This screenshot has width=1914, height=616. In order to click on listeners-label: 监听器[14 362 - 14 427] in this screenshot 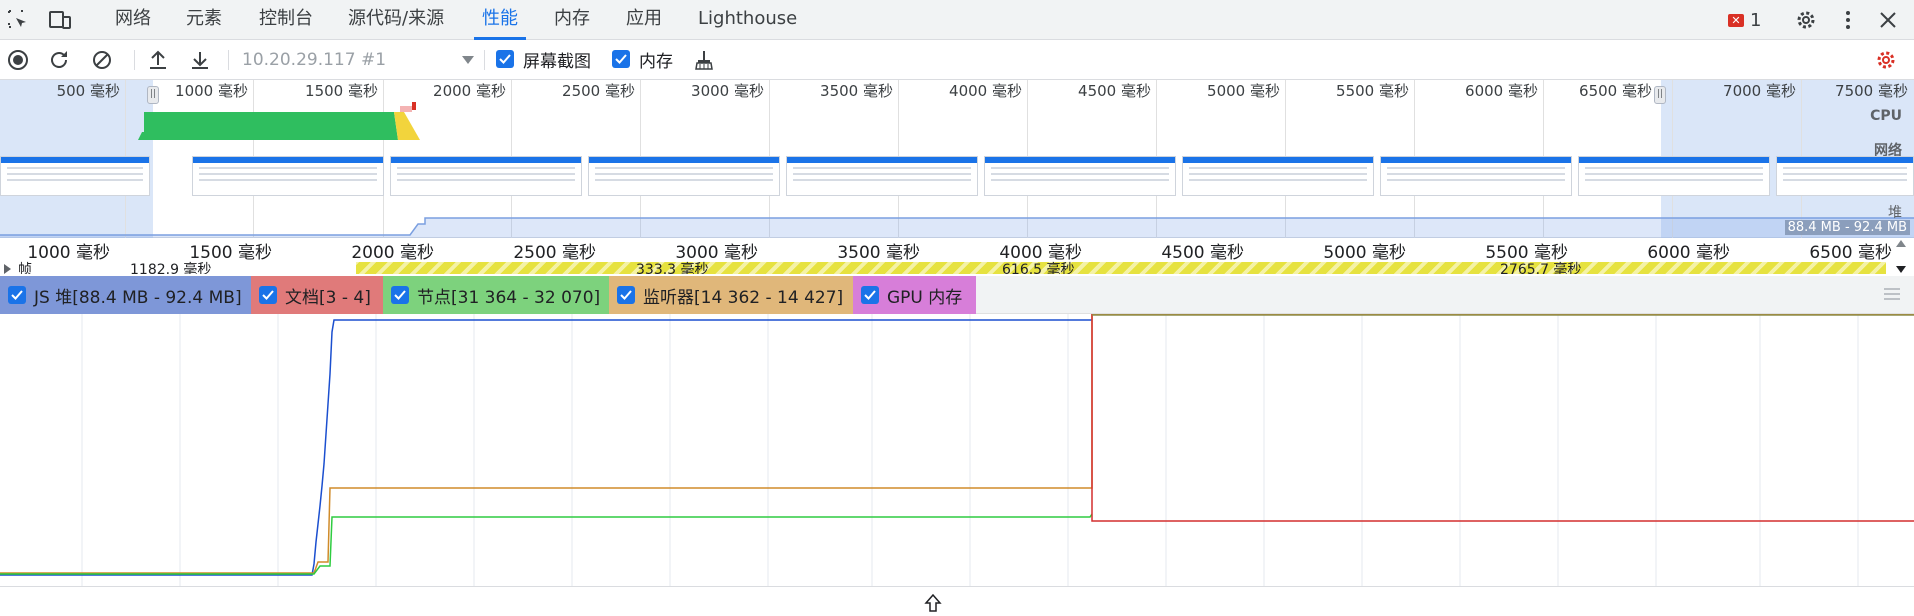, I will do `click(743, 297)`.